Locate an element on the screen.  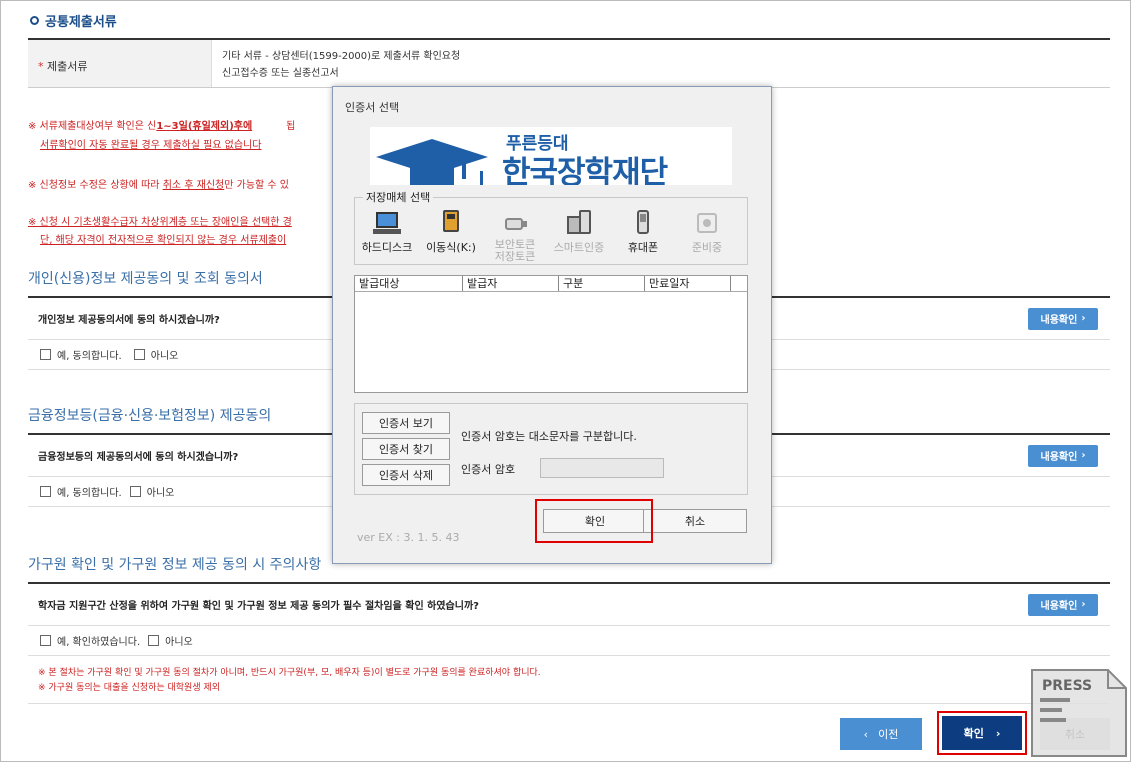
media-phone: 휴대폰 is located at coordinates (643, 232).